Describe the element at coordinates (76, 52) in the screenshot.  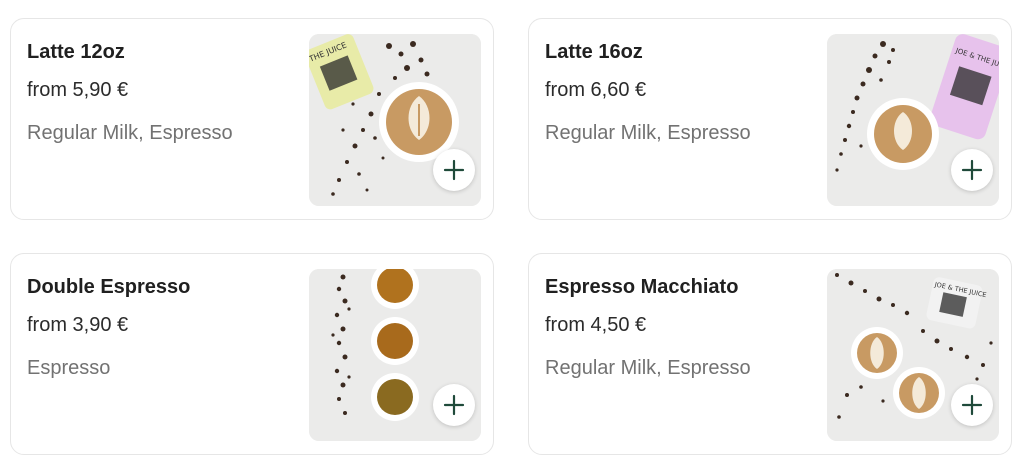
I see `product-name: Latte 12oz` at that location.